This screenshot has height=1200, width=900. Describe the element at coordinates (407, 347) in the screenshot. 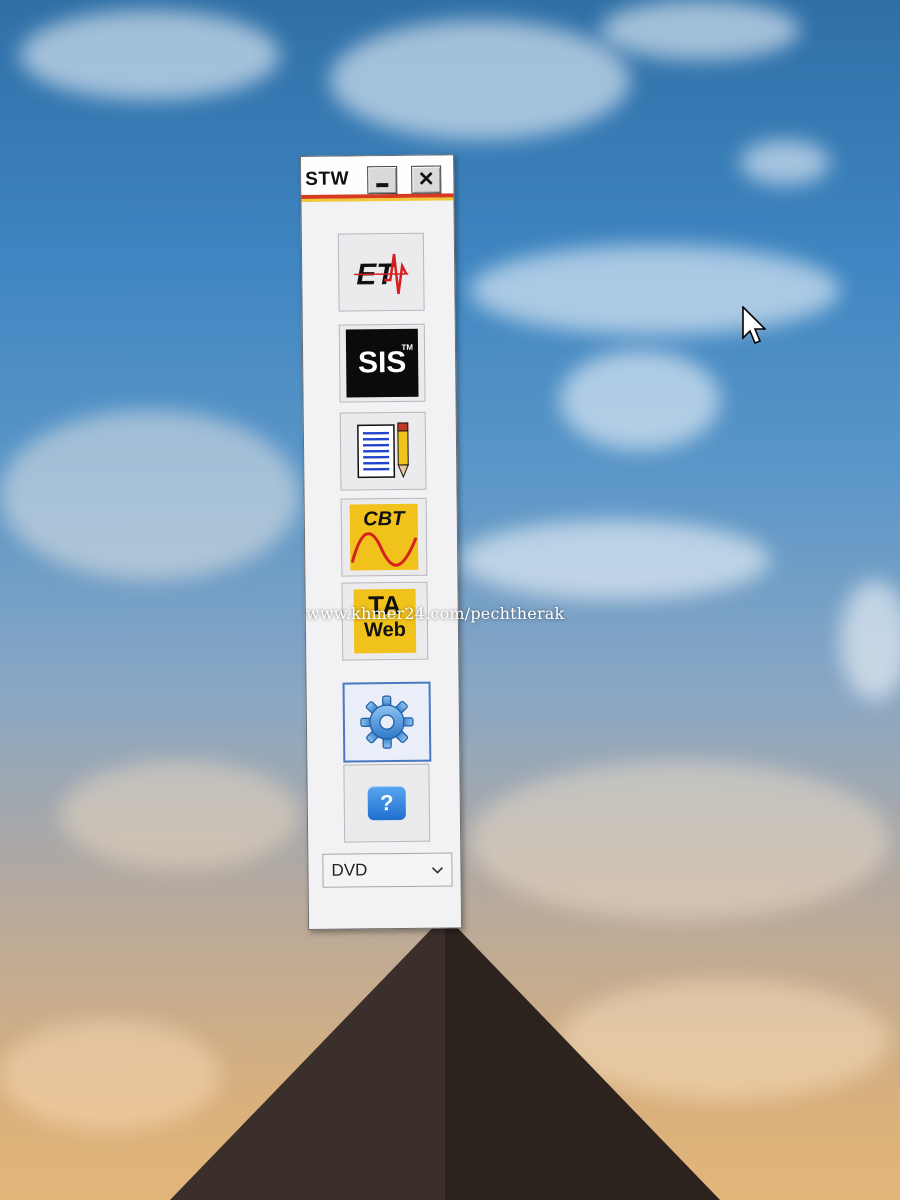

I see `sis-trademark: TM` at that location.